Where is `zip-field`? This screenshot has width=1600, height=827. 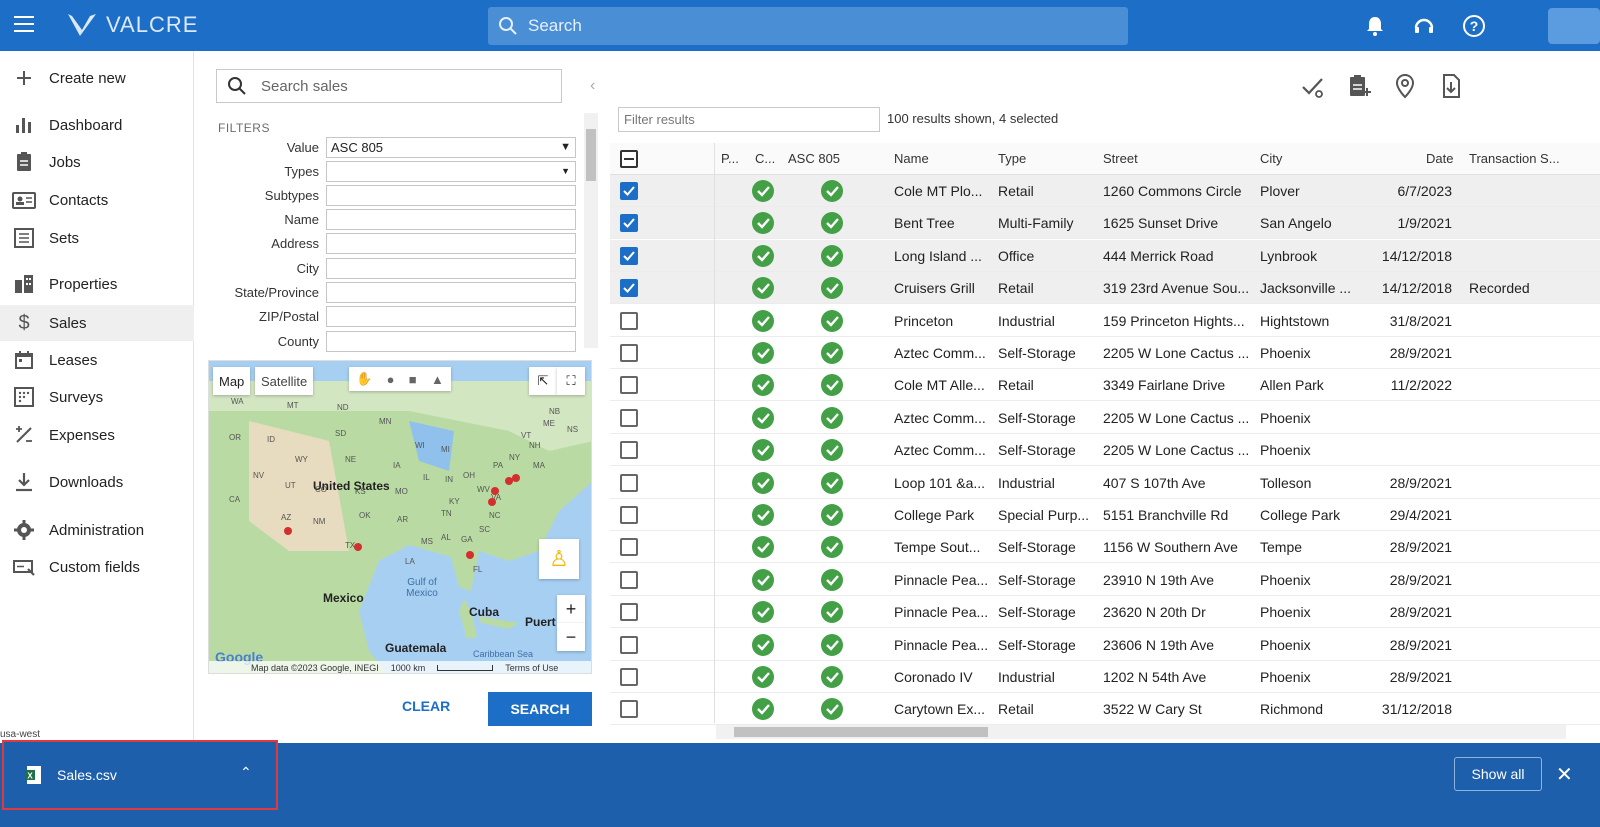
zip-field is located at coordinates (451, 316).